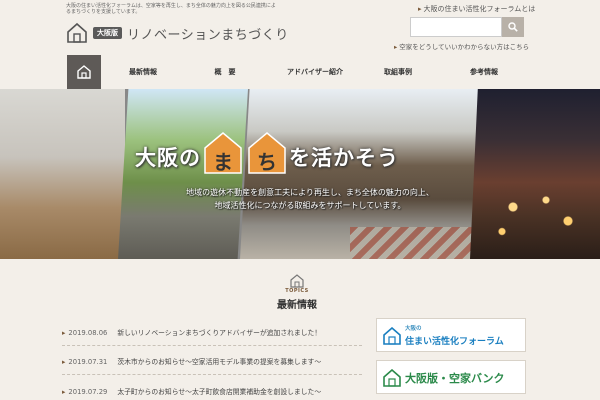  Describe the element at coordinates (168, 158) in the screenshot. I see `hero-title-pre: 大阪の` at that location.